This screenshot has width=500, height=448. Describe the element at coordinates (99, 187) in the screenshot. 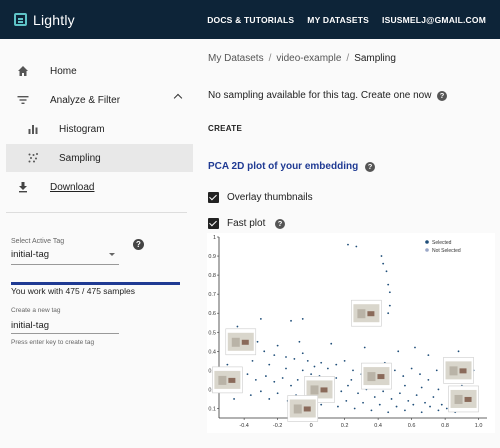

I see `sidebar-item-download: Download` at that location.